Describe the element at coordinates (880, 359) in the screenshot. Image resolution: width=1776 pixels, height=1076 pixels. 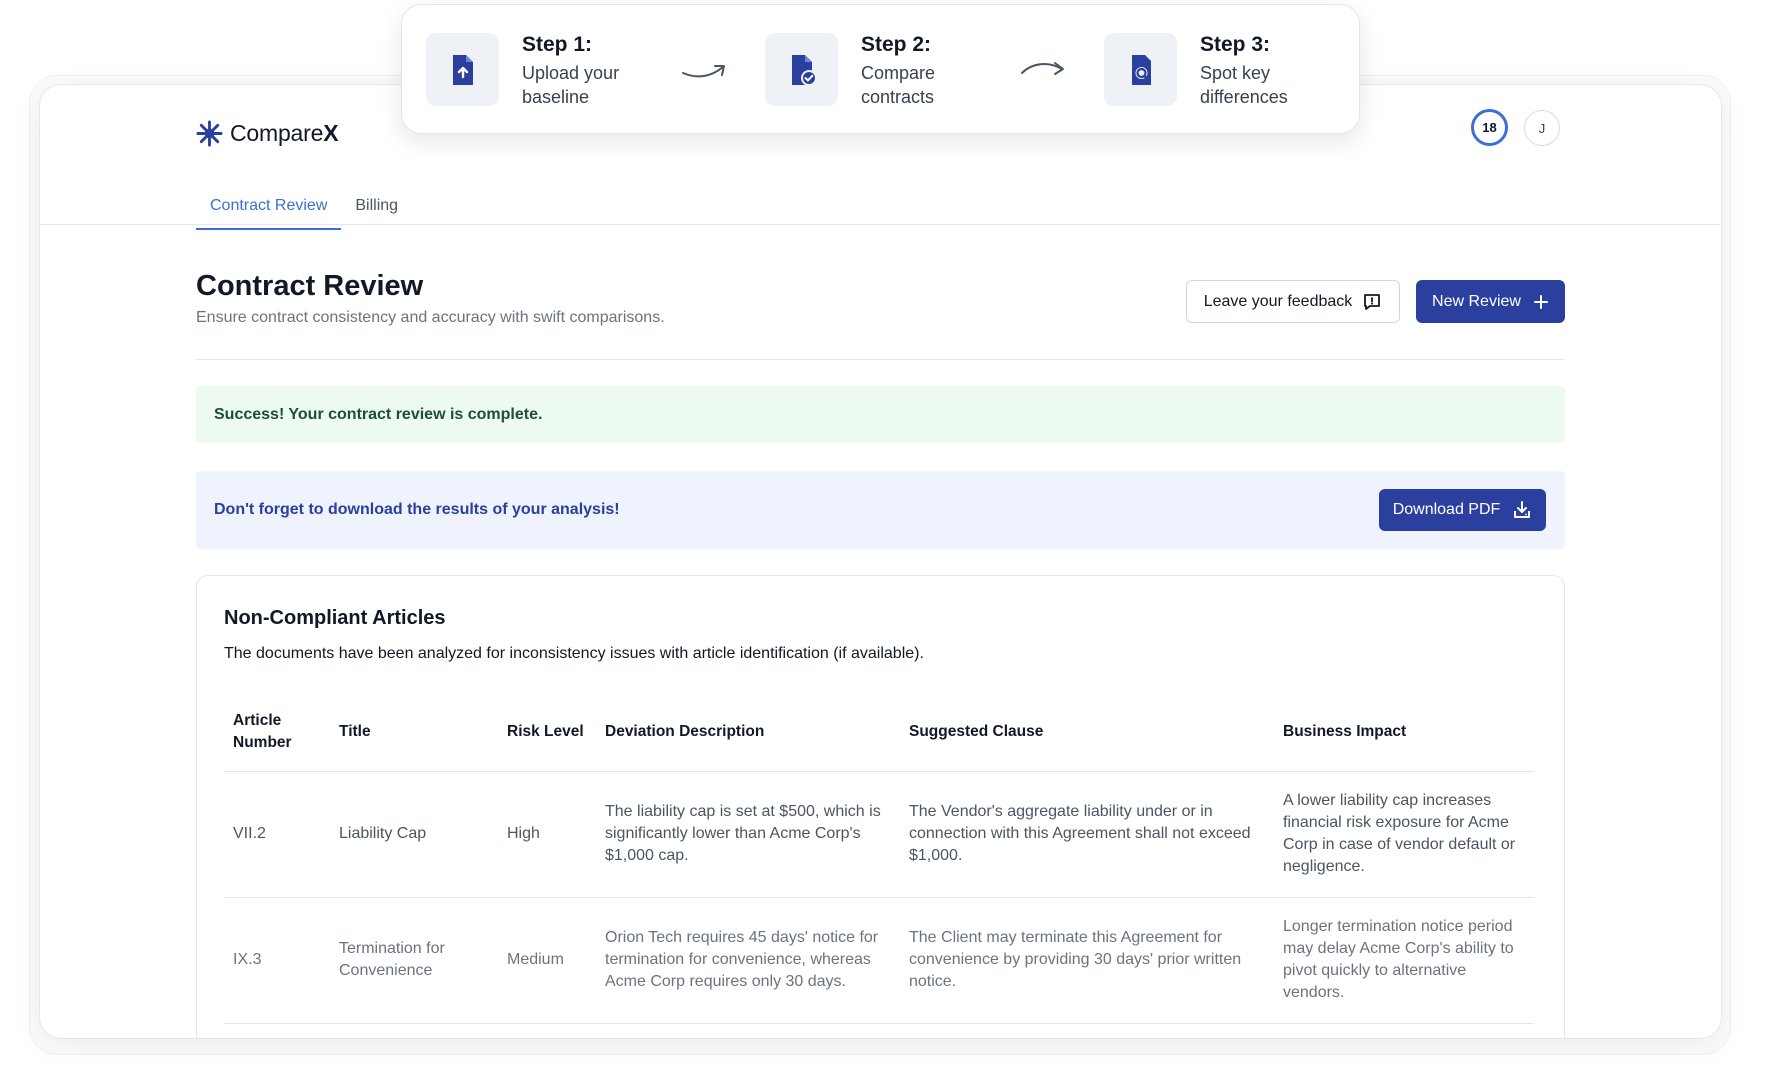
I see `header-divider` at that location.